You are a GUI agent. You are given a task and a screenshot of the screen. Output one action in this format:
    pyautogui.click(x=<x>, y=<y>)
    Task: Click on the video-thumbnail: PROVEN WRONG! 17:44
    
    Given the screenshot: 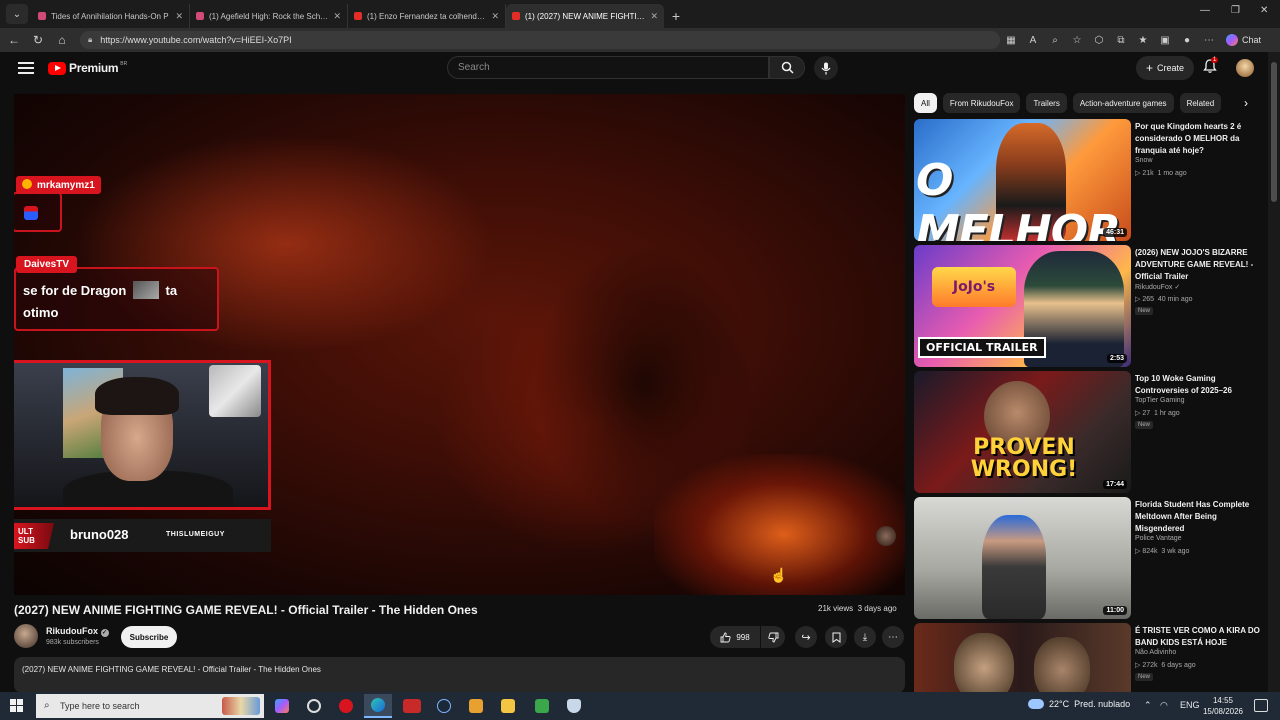 What is the action you would take?
    pyautogui.click(x=1022, y=432)
    